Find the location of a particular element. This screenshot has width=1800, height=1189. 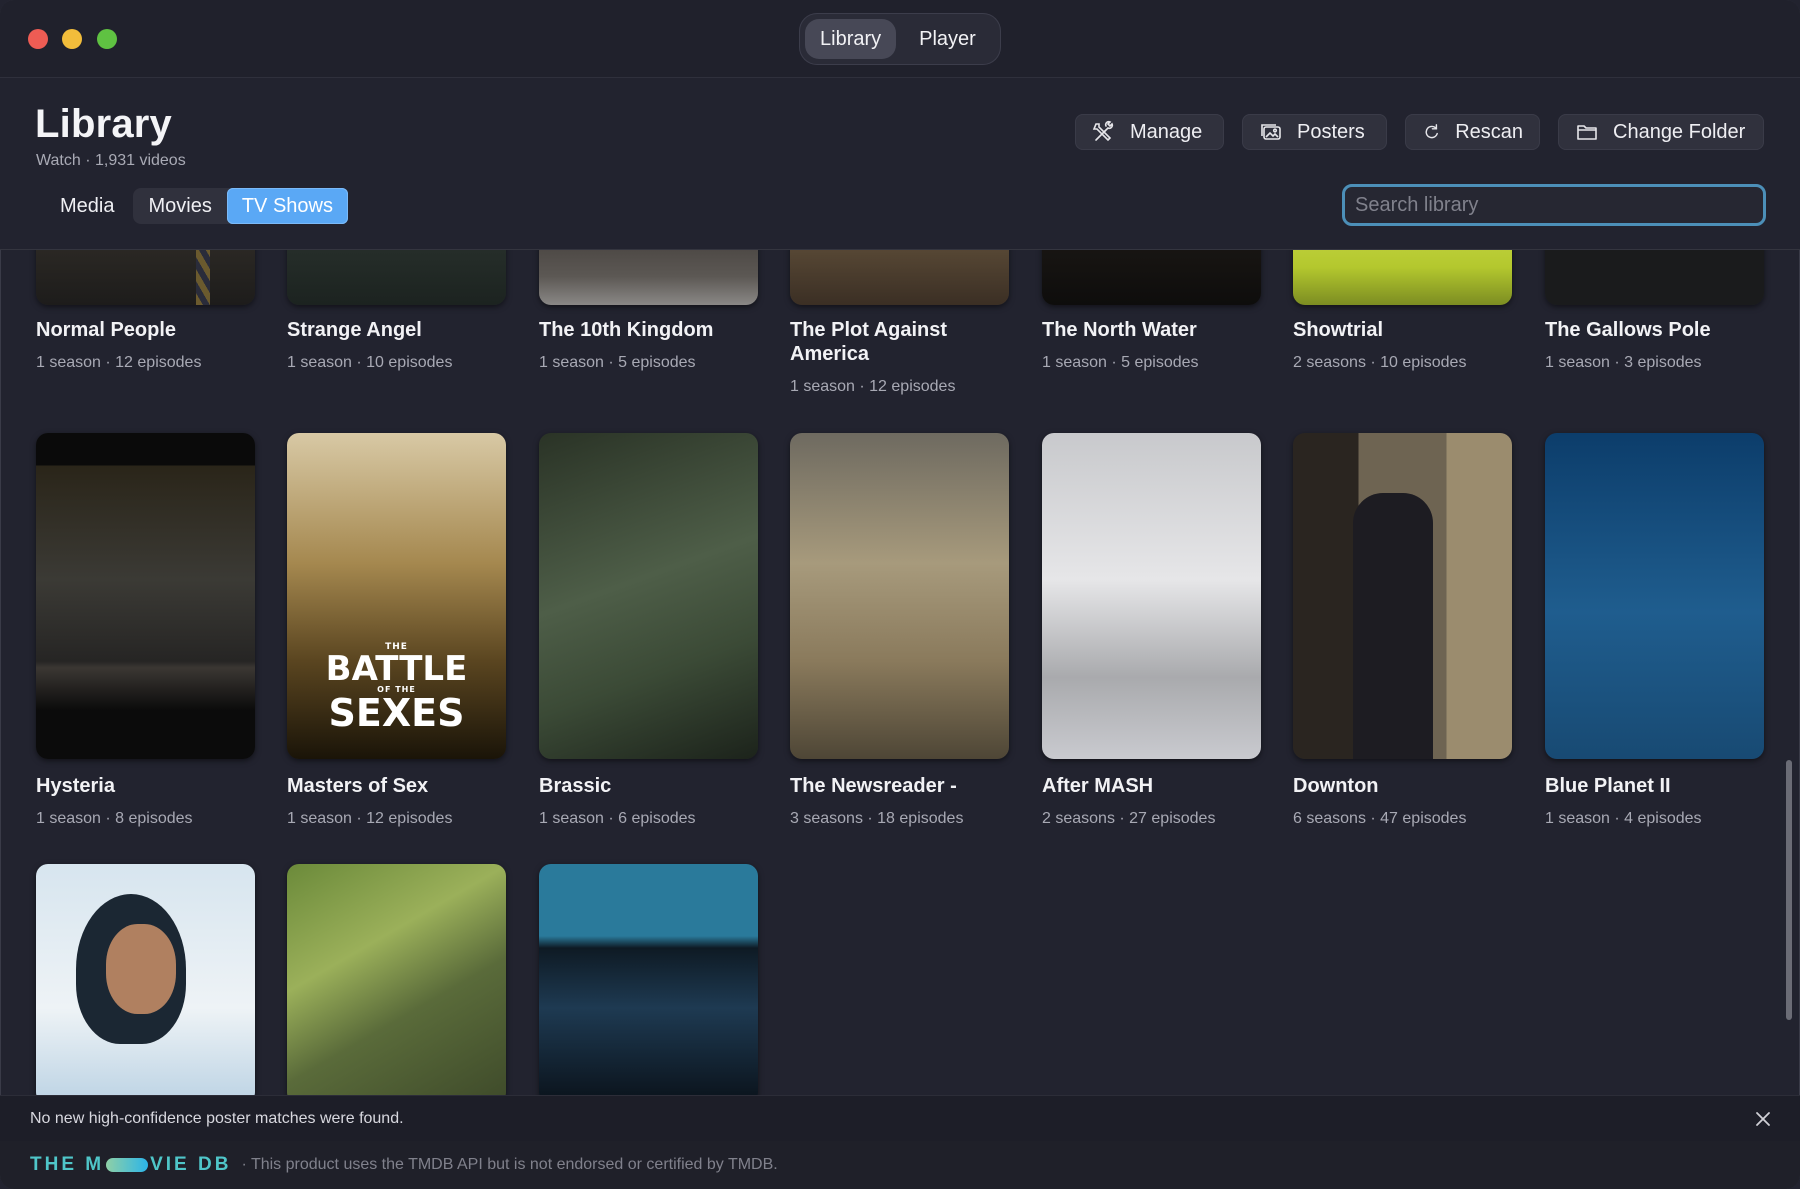

show-meta: 2 seasons · 10 episodes is located at coordinates (1380, 362).